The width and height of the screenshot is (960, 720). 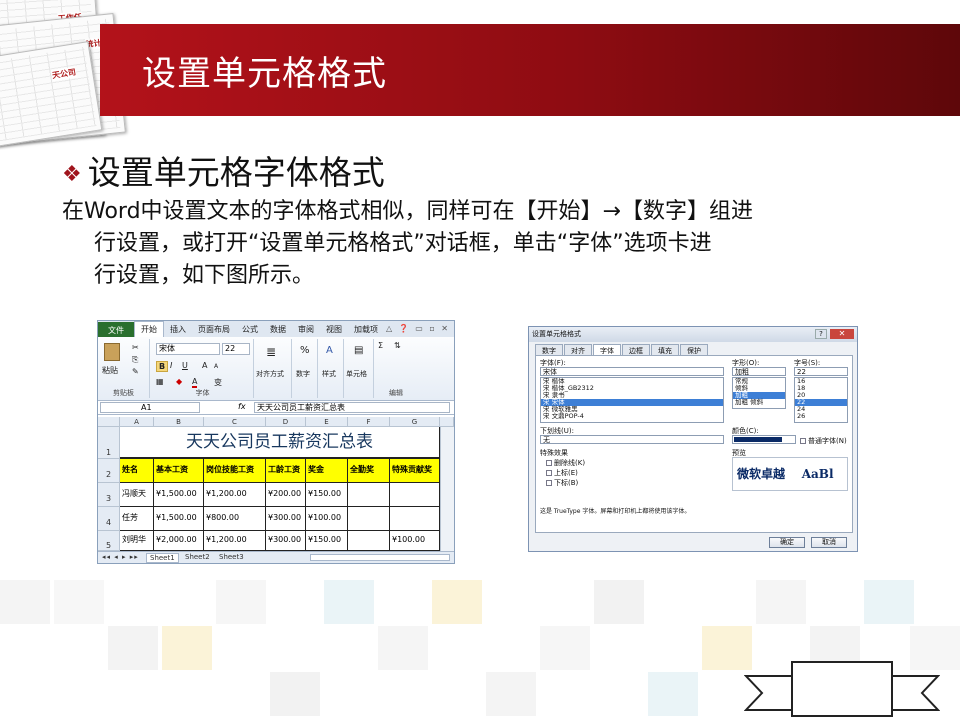 What do you see at coordinates (632, 388) in the screenshot?
I see `font-option: 宋 楷体_GB2312` at bounding box center [632, 388].